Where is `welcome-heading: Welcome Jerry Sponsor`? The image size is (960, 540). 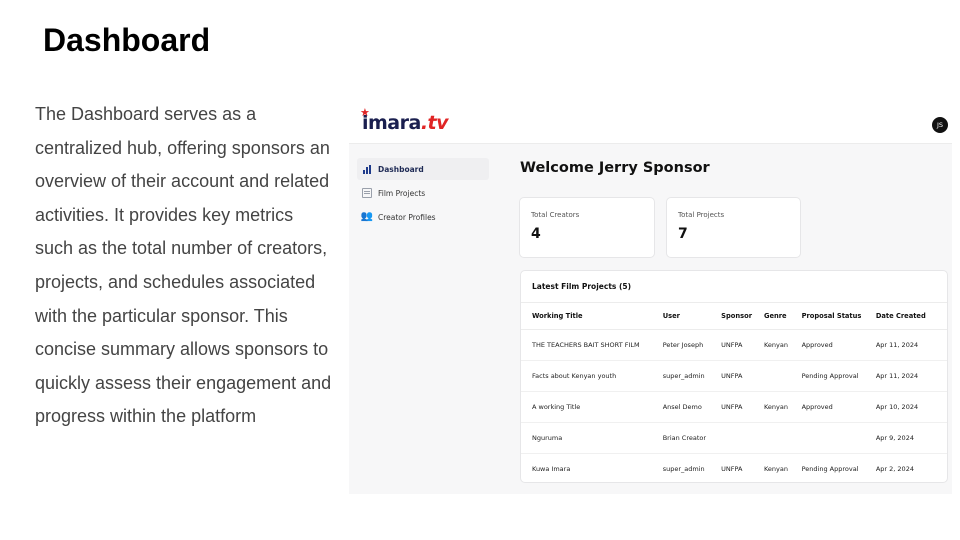
welcome-heading: Welcome Jerry Sponsor is located at coordinates (615, 168).